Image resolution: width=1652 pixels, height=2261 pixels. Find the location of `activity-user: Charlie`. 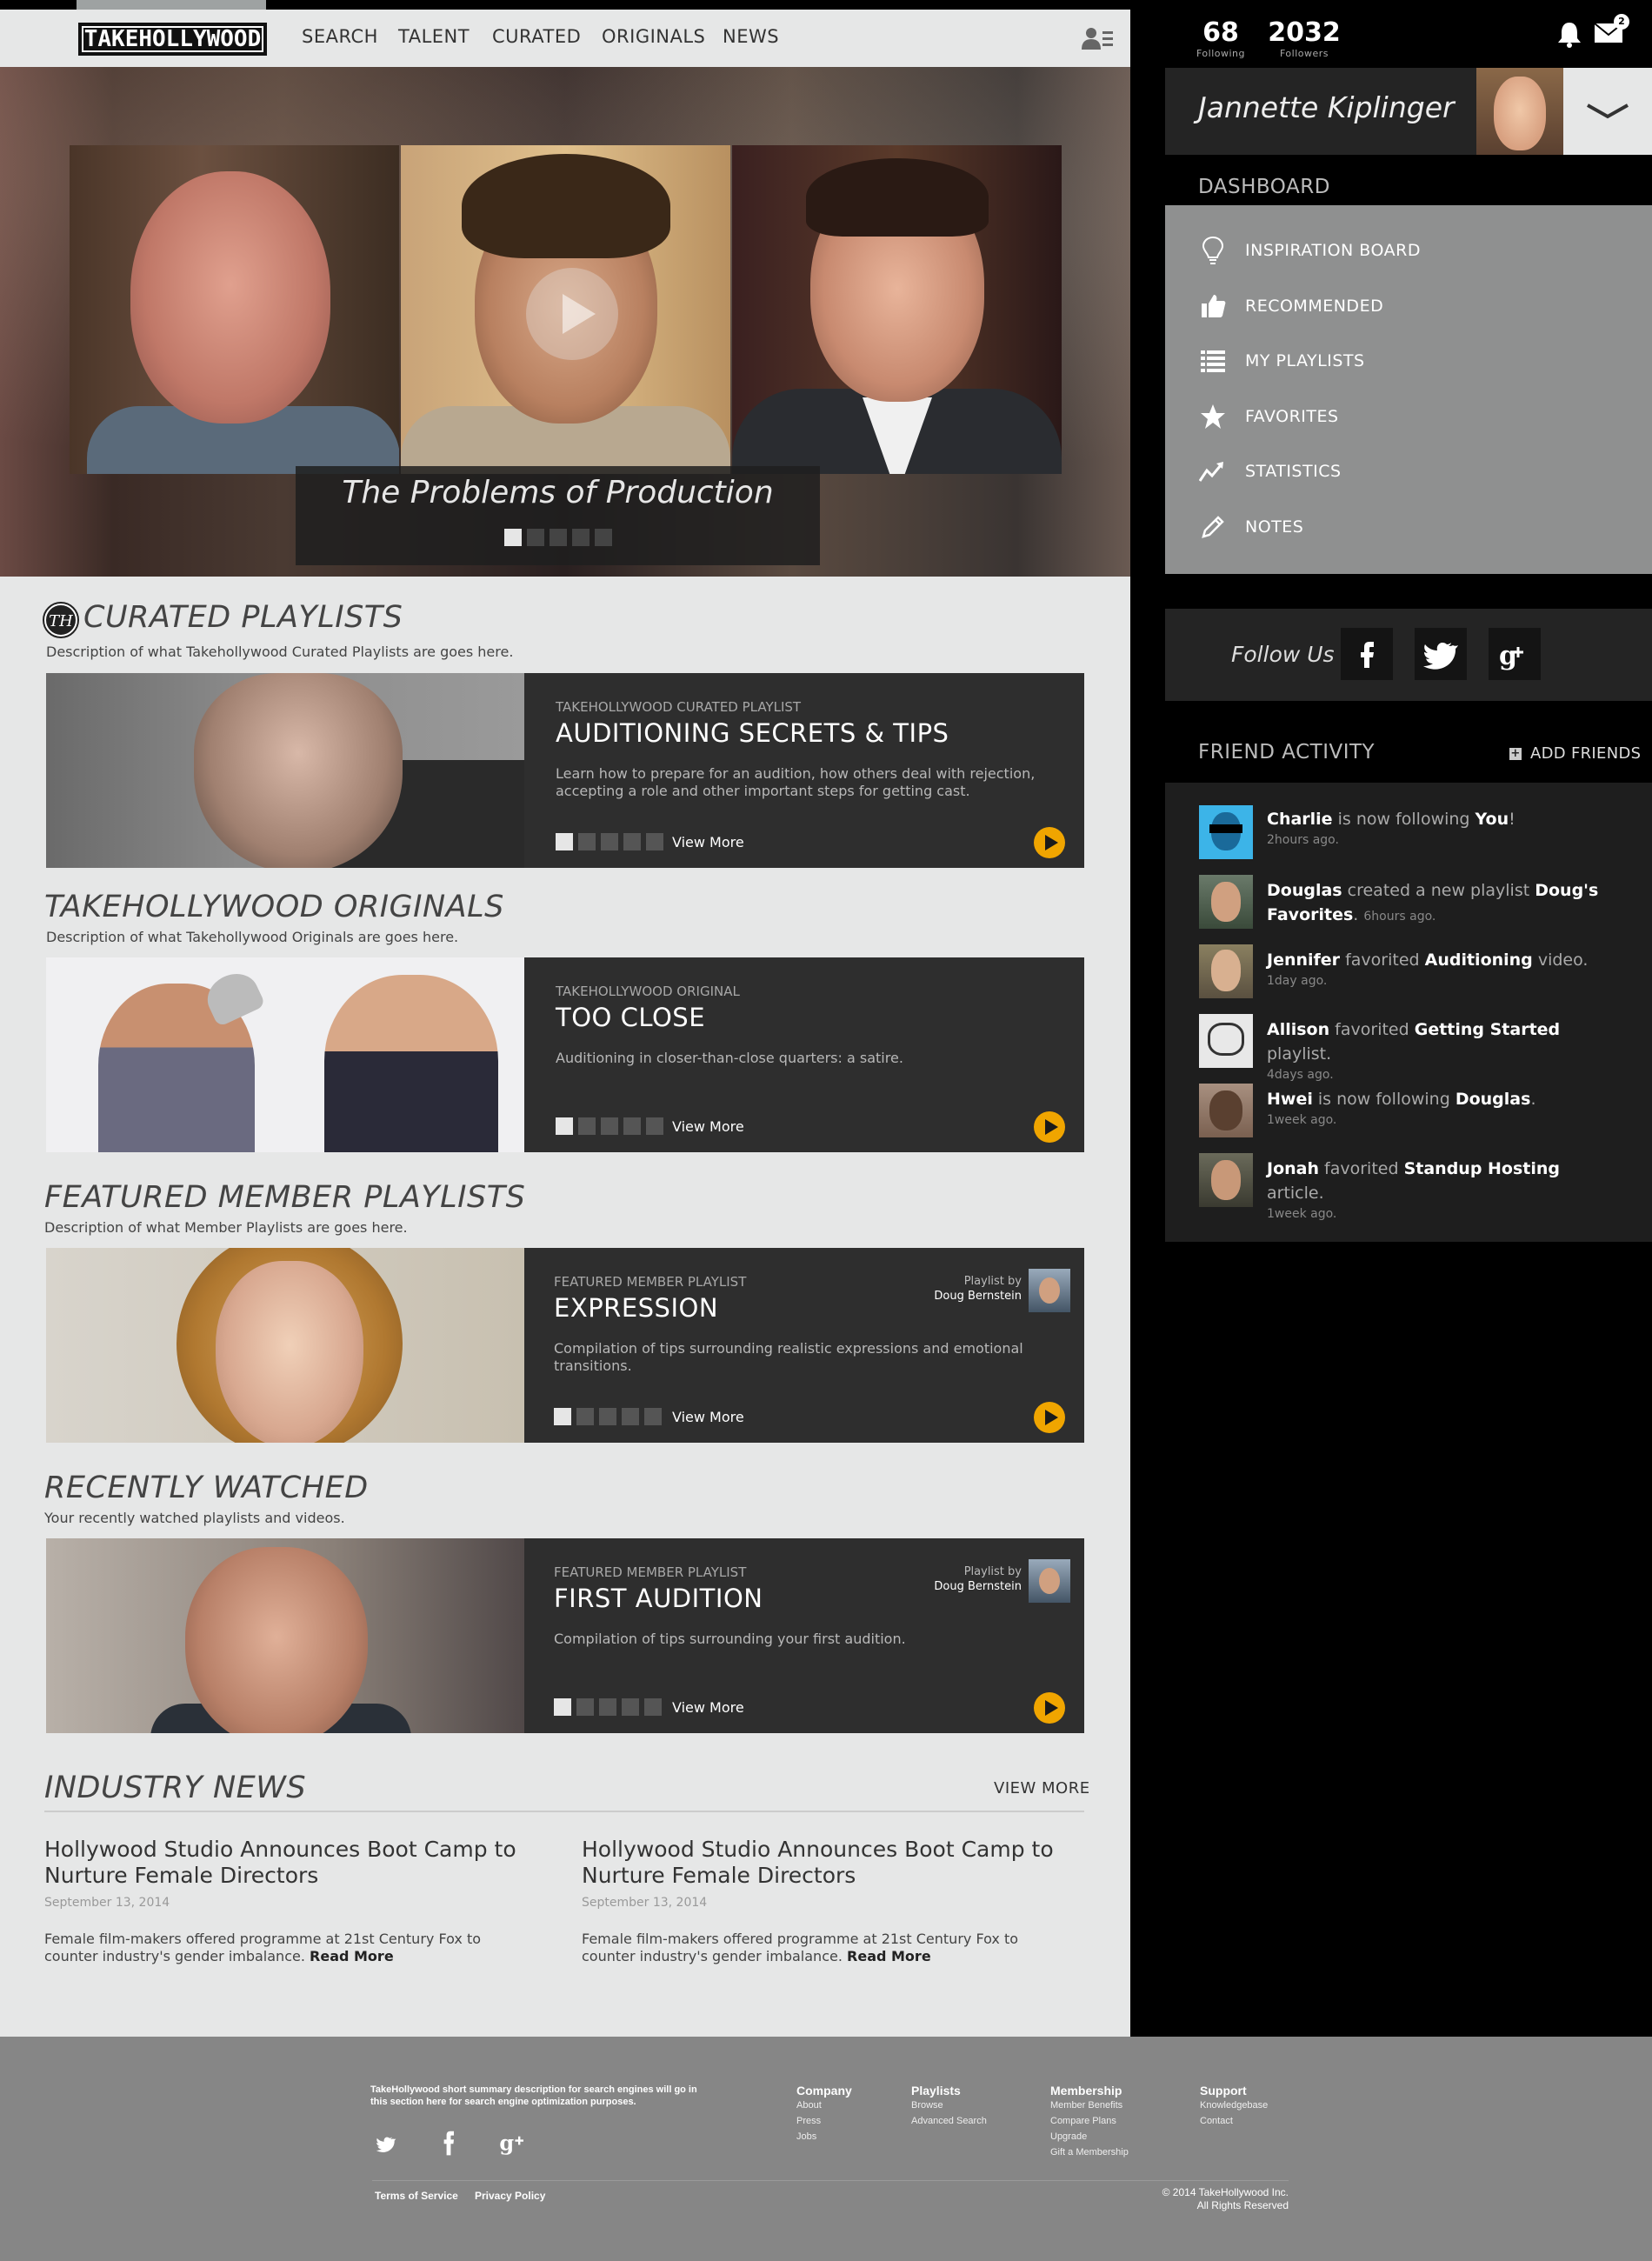

activity-user: Charlie is located at coordinates (1300, 819).